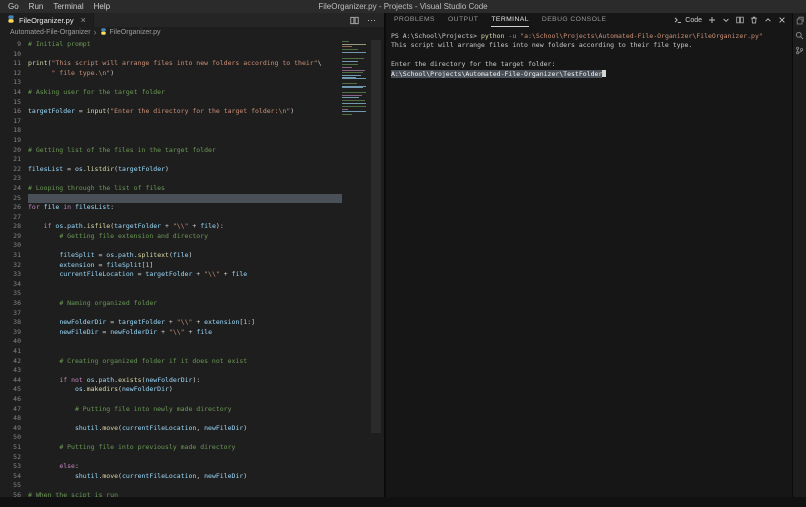 The image size is (806, 507). Describe the element at coordinates (10, 362) in the screenshot. I see `line-number: 42` at that location.